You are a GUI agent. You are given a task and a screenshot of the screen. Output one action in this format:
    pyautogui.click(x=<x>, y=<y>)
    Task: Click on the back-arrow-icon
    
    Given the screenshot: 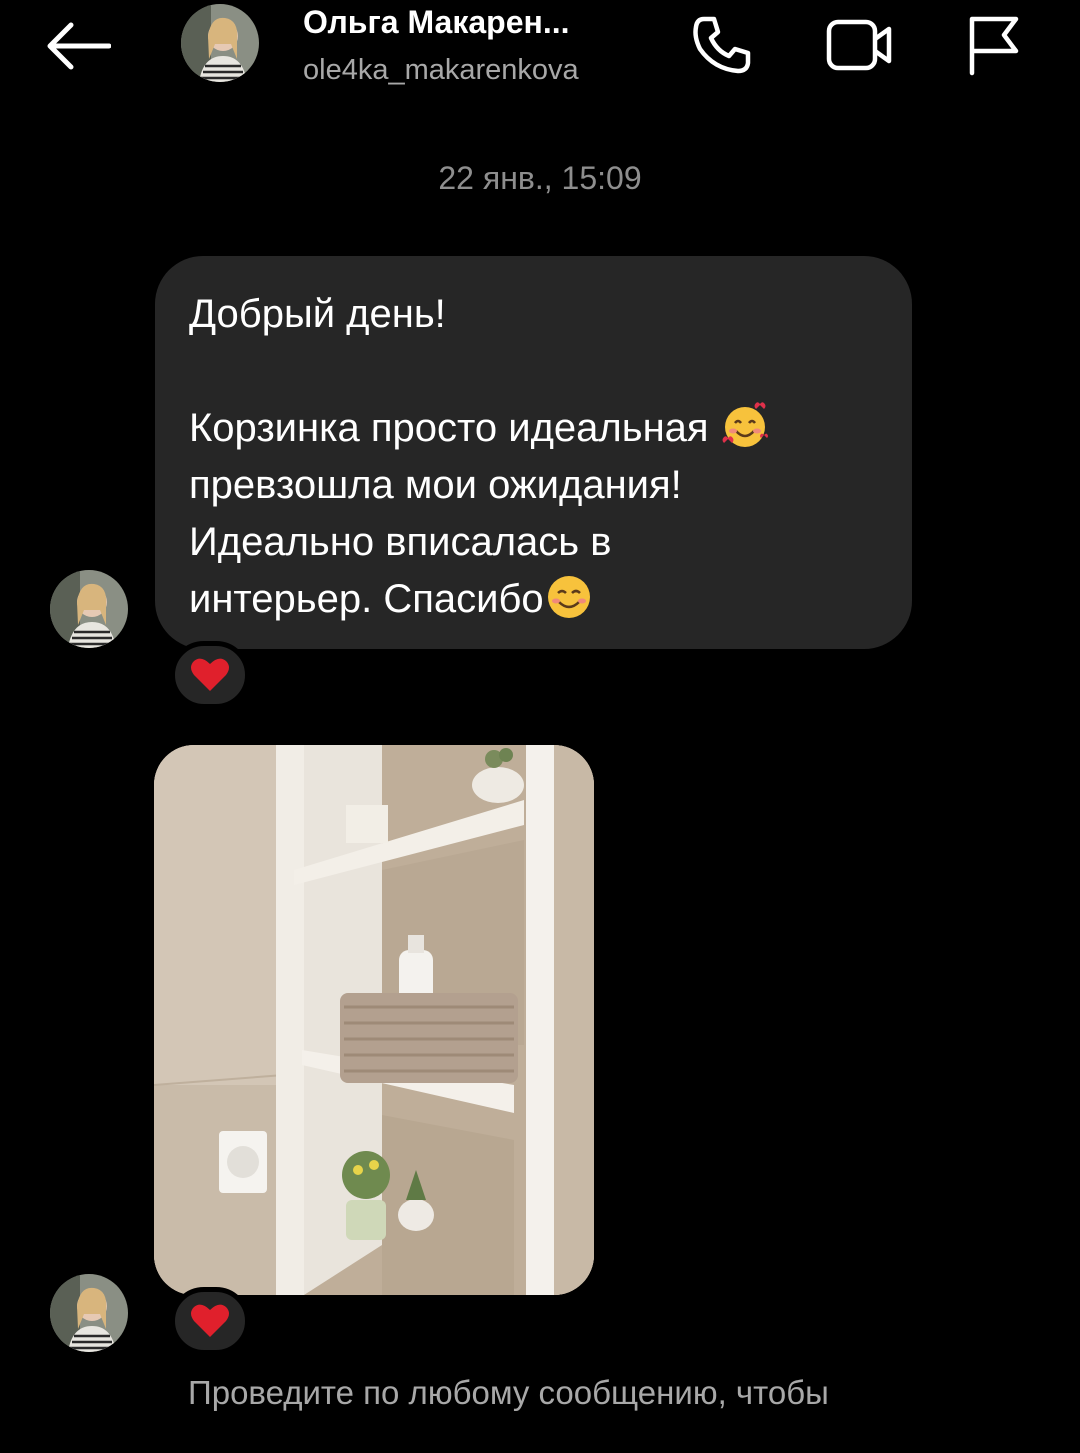 What is the action you would take?
    pyautogui.click(x=79, y=46)
    